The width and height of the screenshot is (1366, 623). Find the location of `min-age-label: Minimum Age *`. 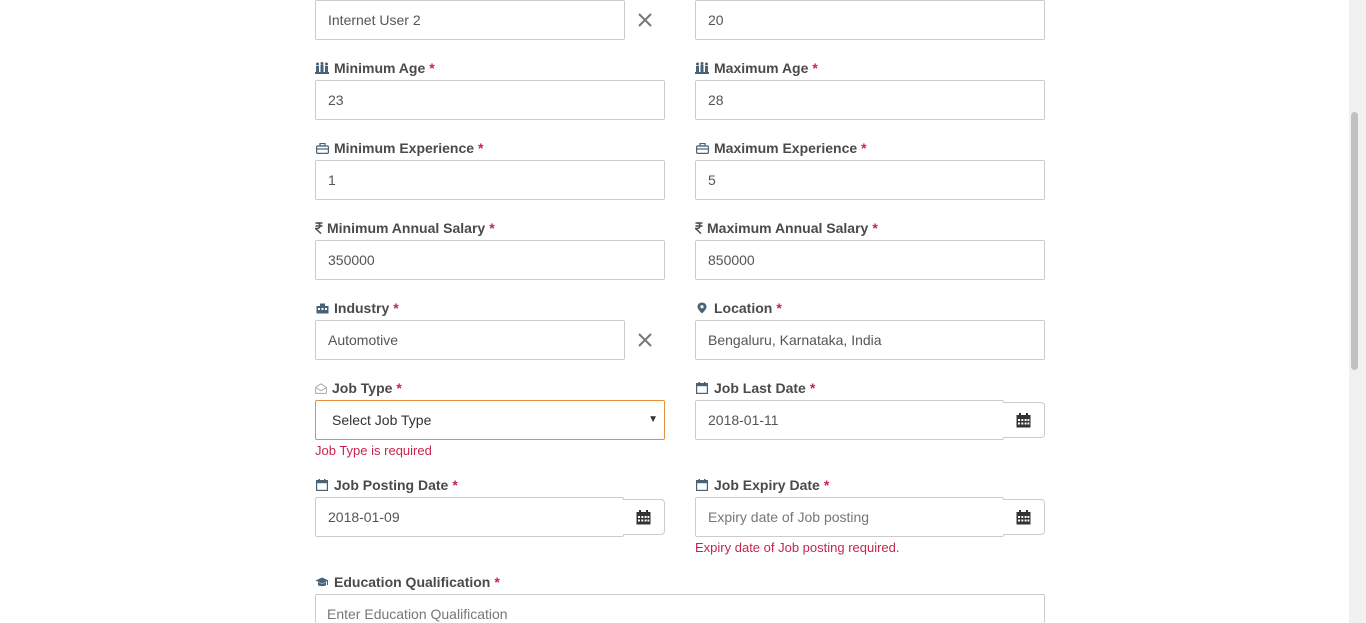

min-age-label: Minimum Age * is located at coordinates (375, 68).